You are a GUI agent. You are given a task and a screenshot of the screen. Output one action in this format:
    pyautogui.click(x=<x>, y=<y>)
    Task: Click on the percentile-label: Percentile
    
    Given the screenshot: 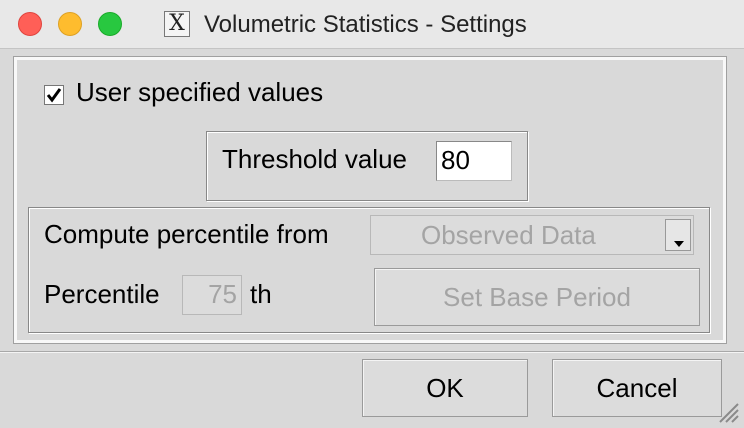 What is the action you would take?
    pyautogui.click(x=102, y=294)
    